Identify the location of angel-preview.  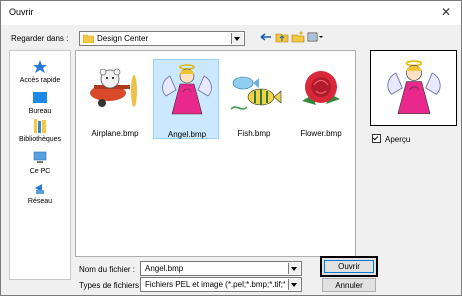
(414, 87).